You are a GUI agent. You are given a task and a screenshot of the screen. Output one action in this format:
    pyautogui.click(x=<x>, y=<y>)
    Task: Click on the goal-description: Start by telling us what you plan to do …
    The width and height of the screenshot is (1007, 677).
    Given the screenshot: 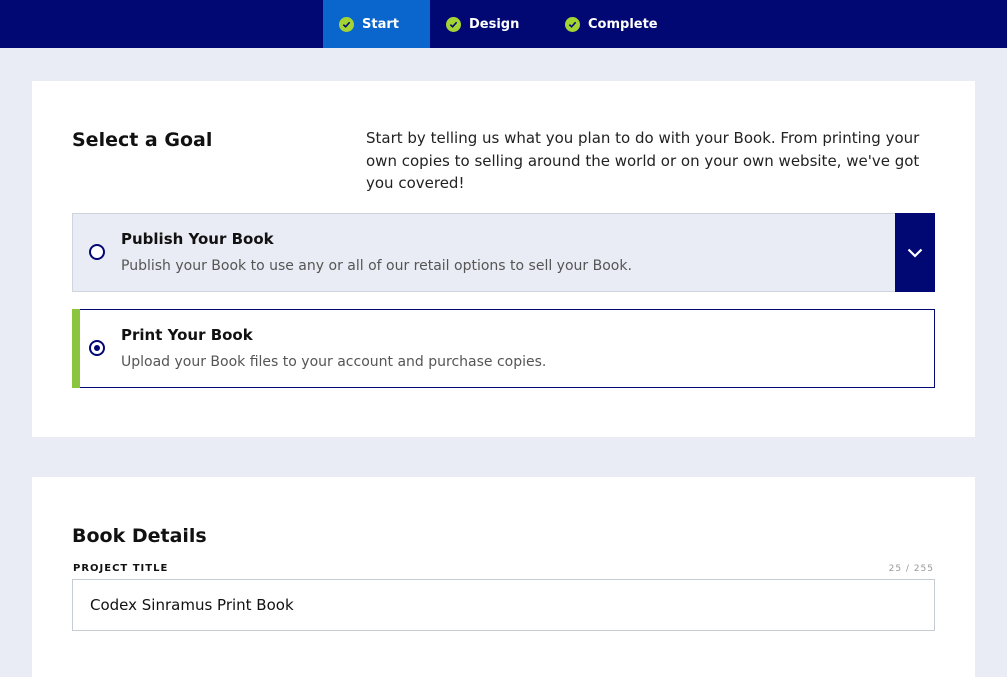 What is the action you would take?
    pyautogui.click(x=643, y=160)
    